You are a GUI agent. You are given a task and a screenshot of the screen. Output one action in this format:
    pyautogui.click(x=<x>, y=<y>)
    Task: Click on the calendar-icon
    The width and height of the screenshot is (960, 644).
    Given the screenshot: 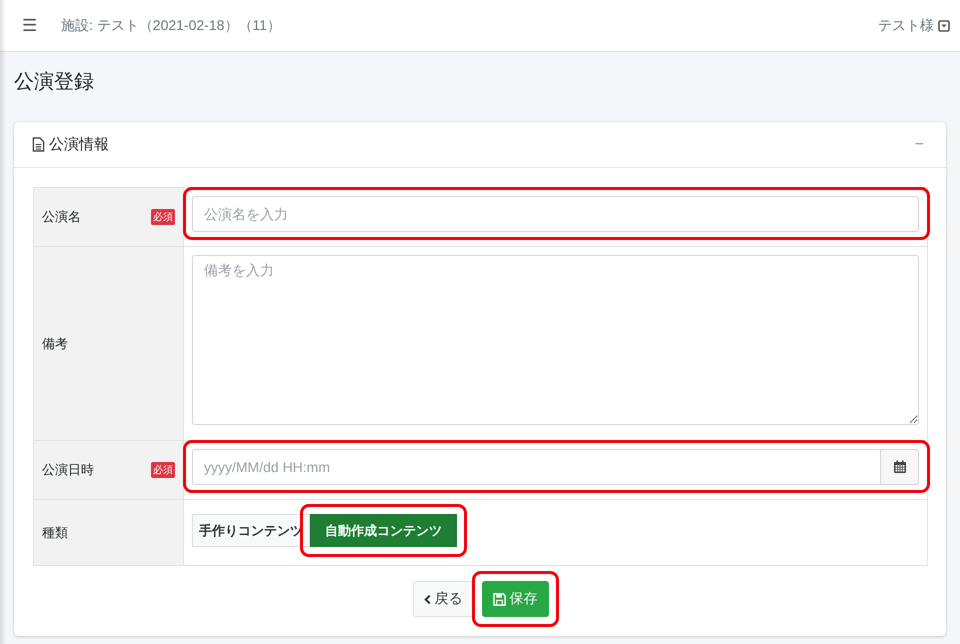 What is the action you would take?
    pyautogui.click(x=899, y=467)
    